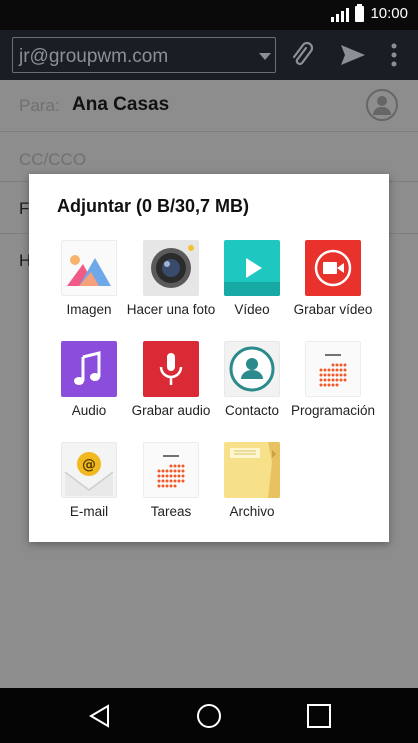 The width and height of the screenshot is (418, 743). What do you see at coordinates (209, 15) in the screenshot?
I see `status-bar: 10:00` at bounding box center [209, 15].